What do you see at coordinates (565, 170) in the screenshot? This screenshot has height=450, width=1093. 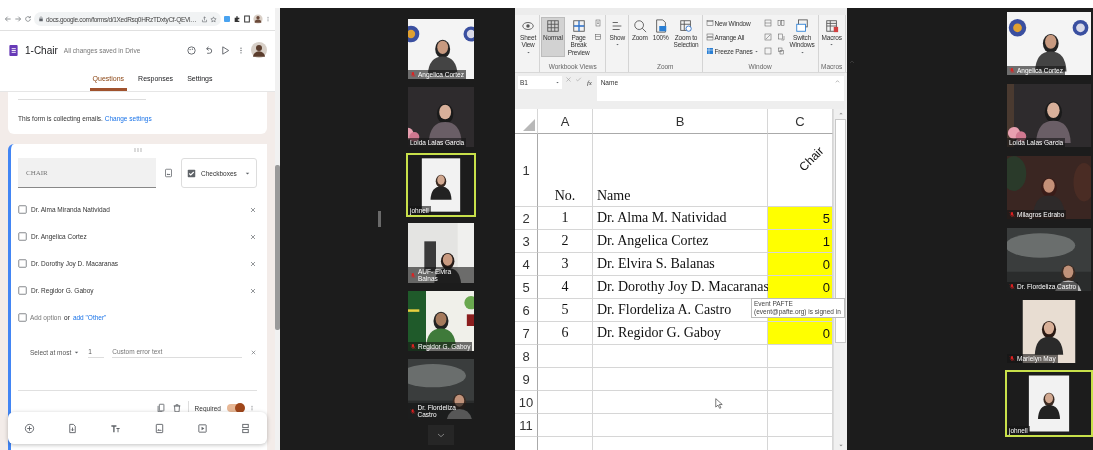 I see `table-cell: No.` at bounding box center [565, 170].